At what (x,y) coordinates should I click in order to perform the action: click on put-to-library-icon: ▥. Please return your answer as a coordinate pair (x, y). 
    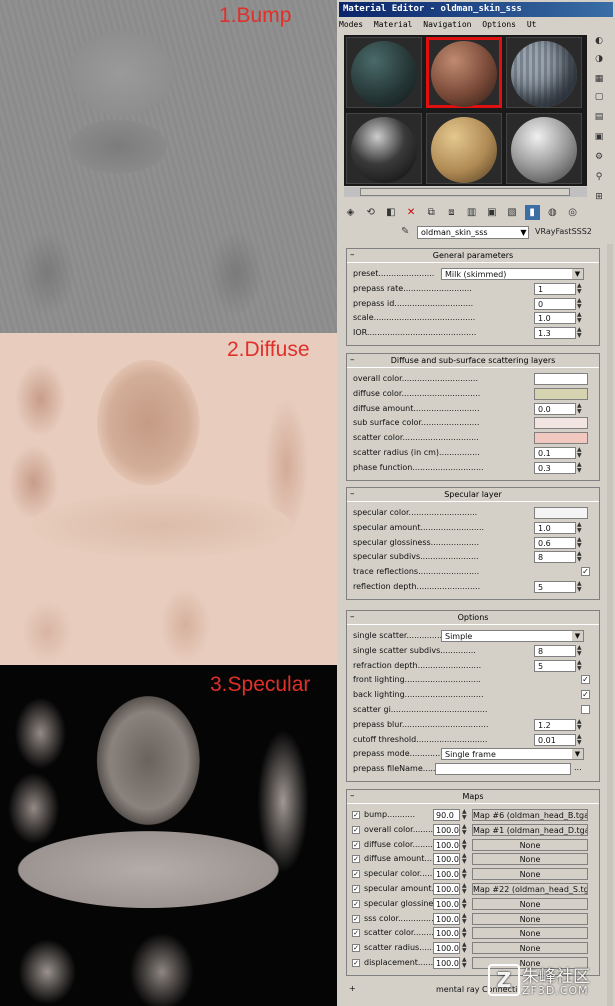
    Looking at the image, I should click on (471, 212).